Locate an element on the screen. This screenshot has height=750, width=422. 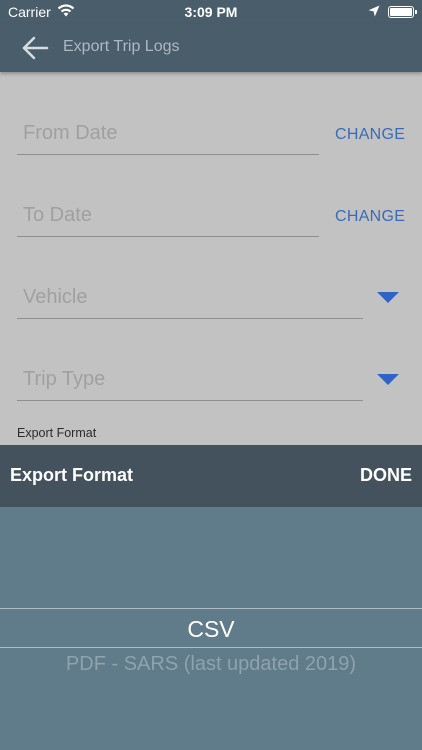
done-button: DONE is located at coordinates (386, 475).